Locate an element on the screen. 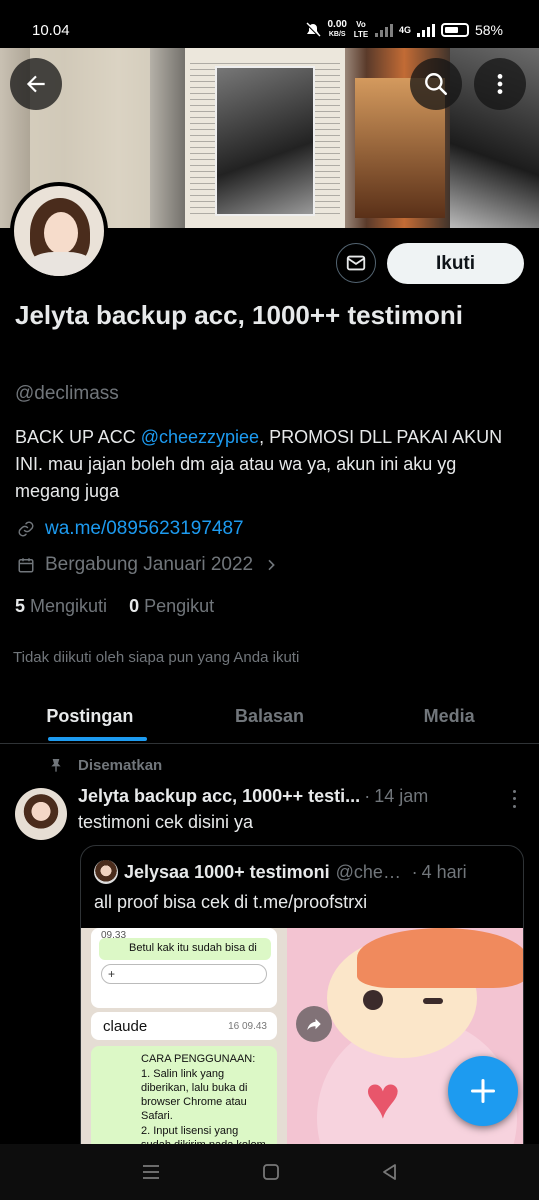  share-arrow-icon is located at coordinates (314, 1024).